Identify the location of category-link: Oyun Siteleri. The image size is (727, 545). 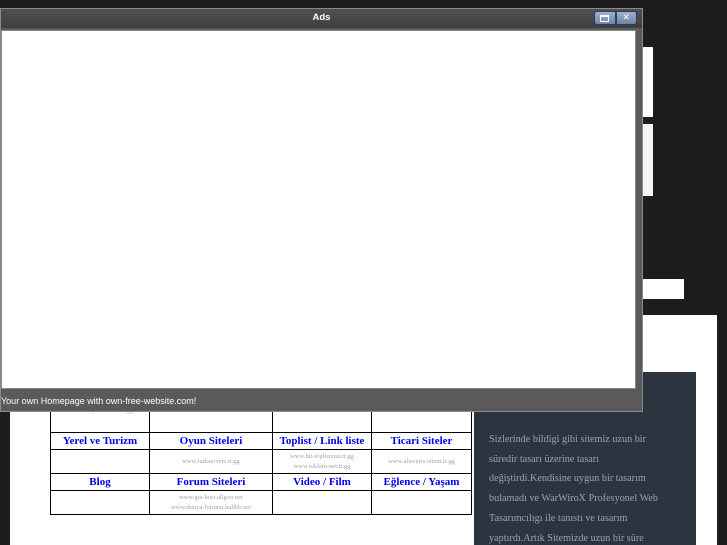
(211, 441).